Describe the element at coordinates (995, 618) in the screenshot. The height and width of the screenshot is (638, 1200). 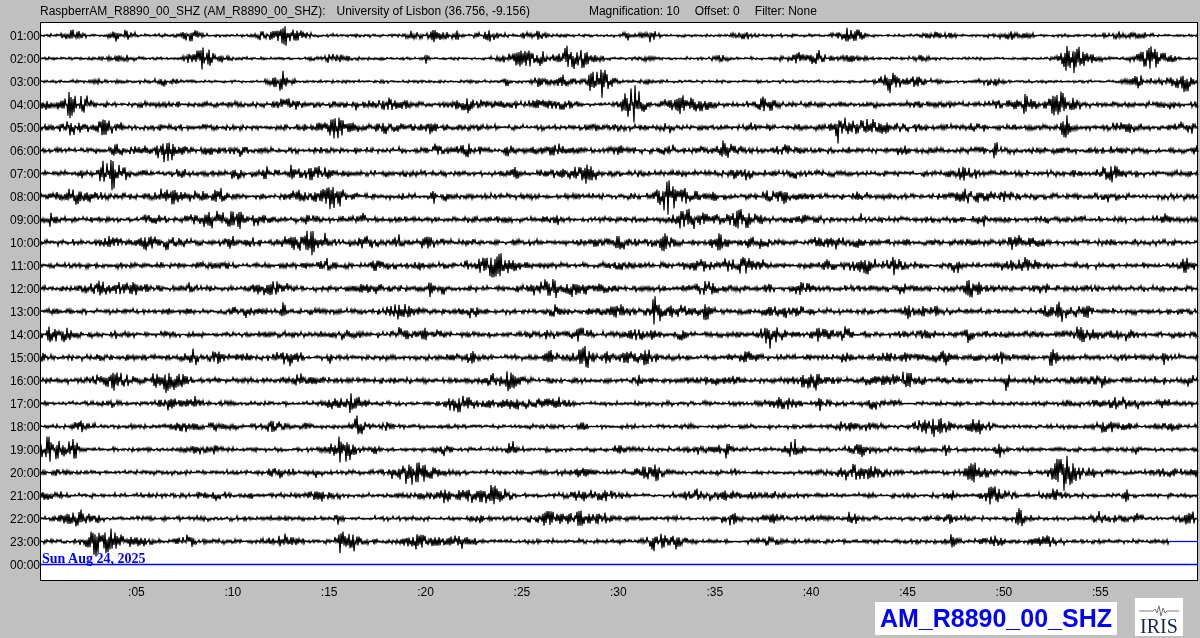
I see `station-label: AM_R8890_00_SHZ` at that location.